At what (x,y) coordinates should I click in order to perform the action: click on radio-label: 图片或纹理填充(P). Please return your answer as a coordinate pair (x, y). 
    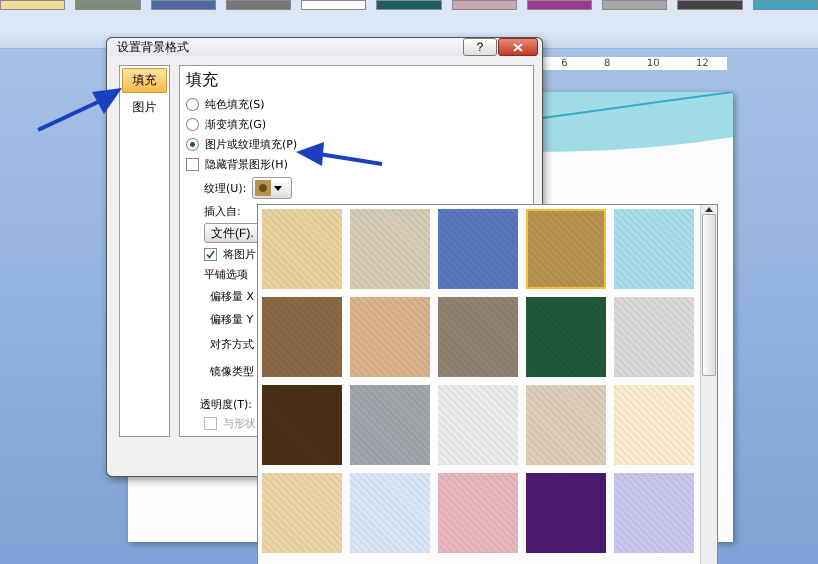
    Looking at the image, I should click on (251, 144).